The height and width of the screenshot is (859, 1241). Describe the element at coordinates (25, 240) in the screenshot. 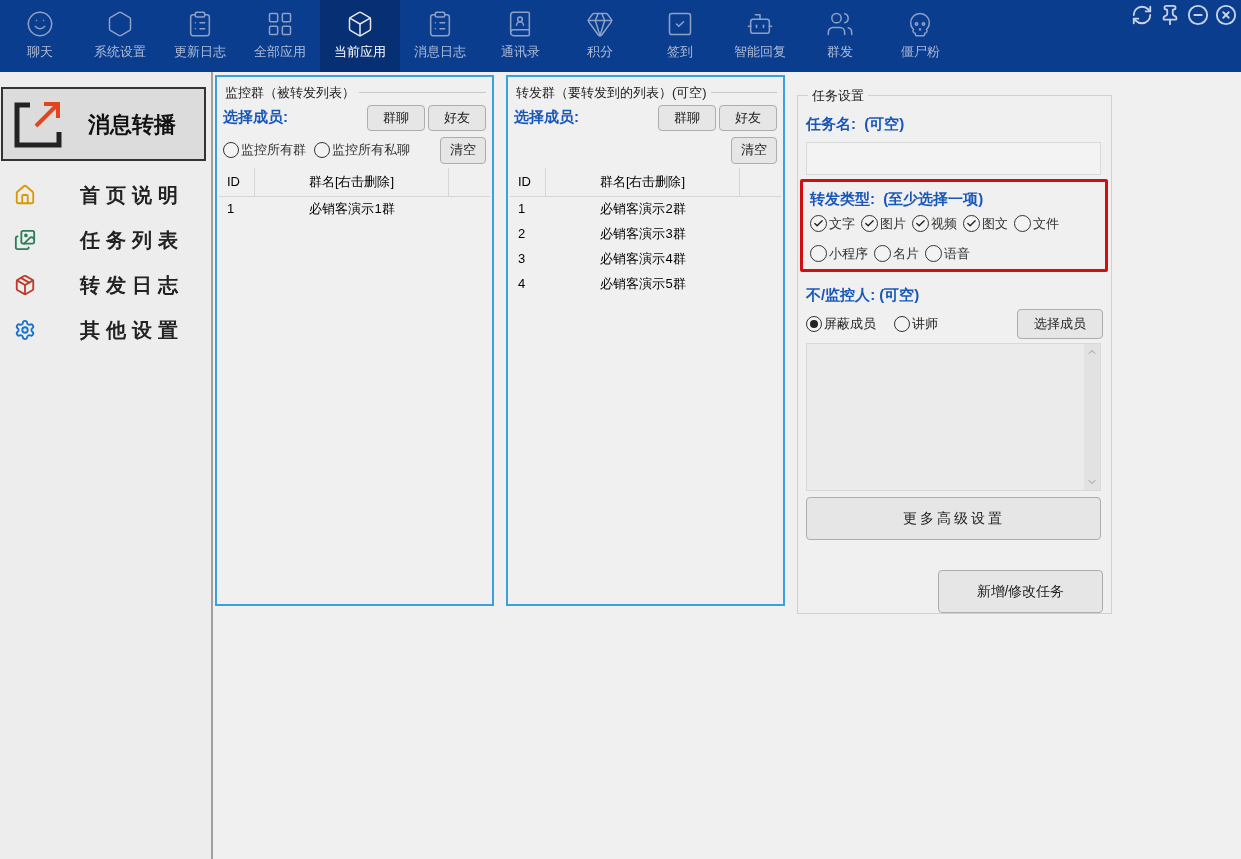

I see `pictures-icon` at that location.